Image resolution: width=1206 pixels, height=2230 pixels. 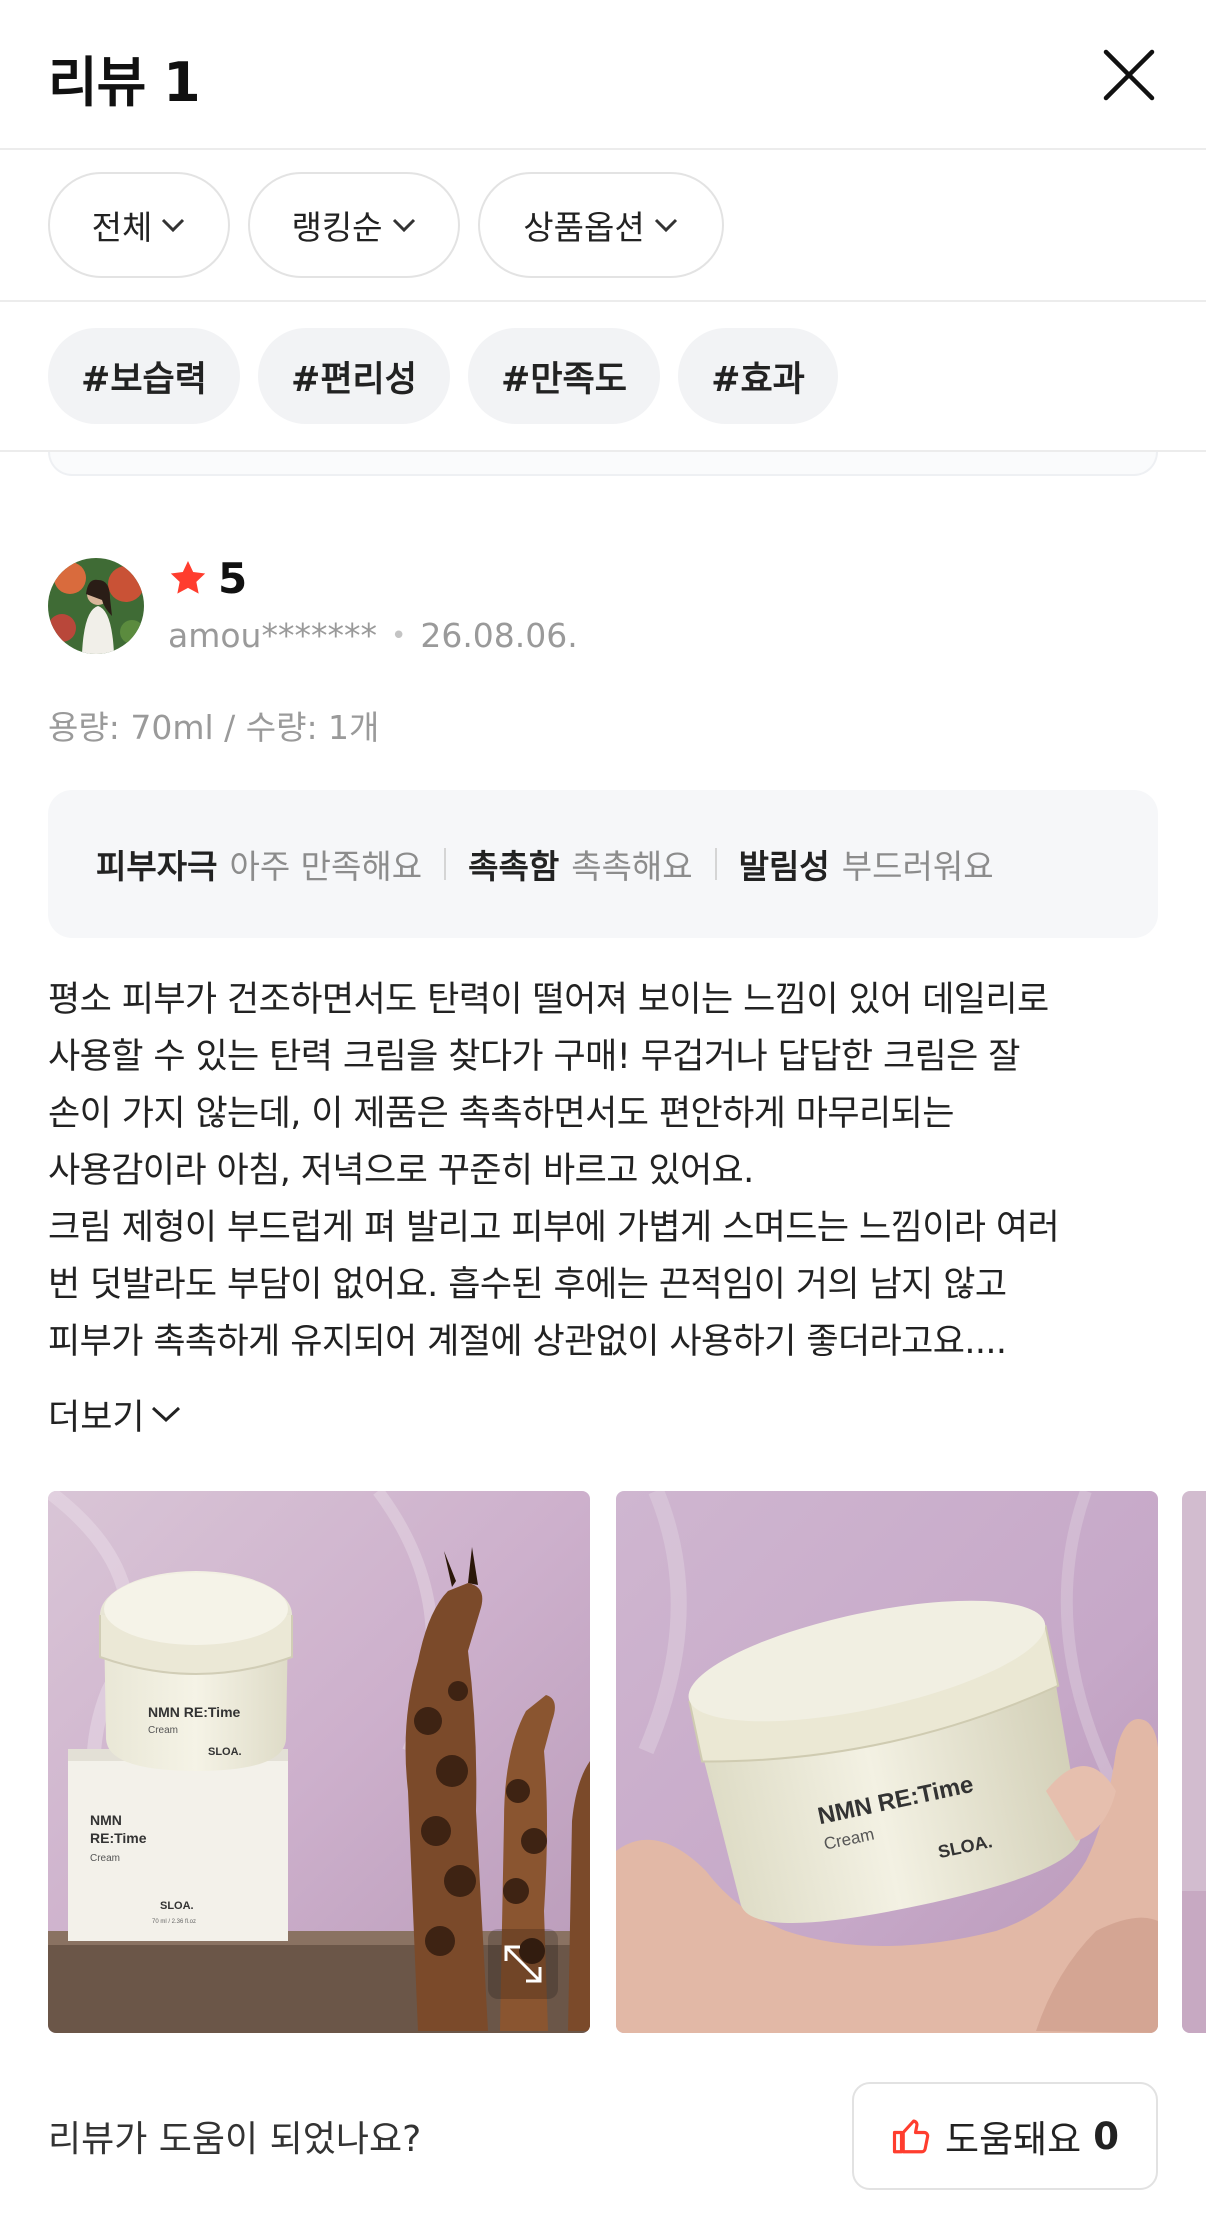 I want to click on avatar, so click(x=96, y=606).